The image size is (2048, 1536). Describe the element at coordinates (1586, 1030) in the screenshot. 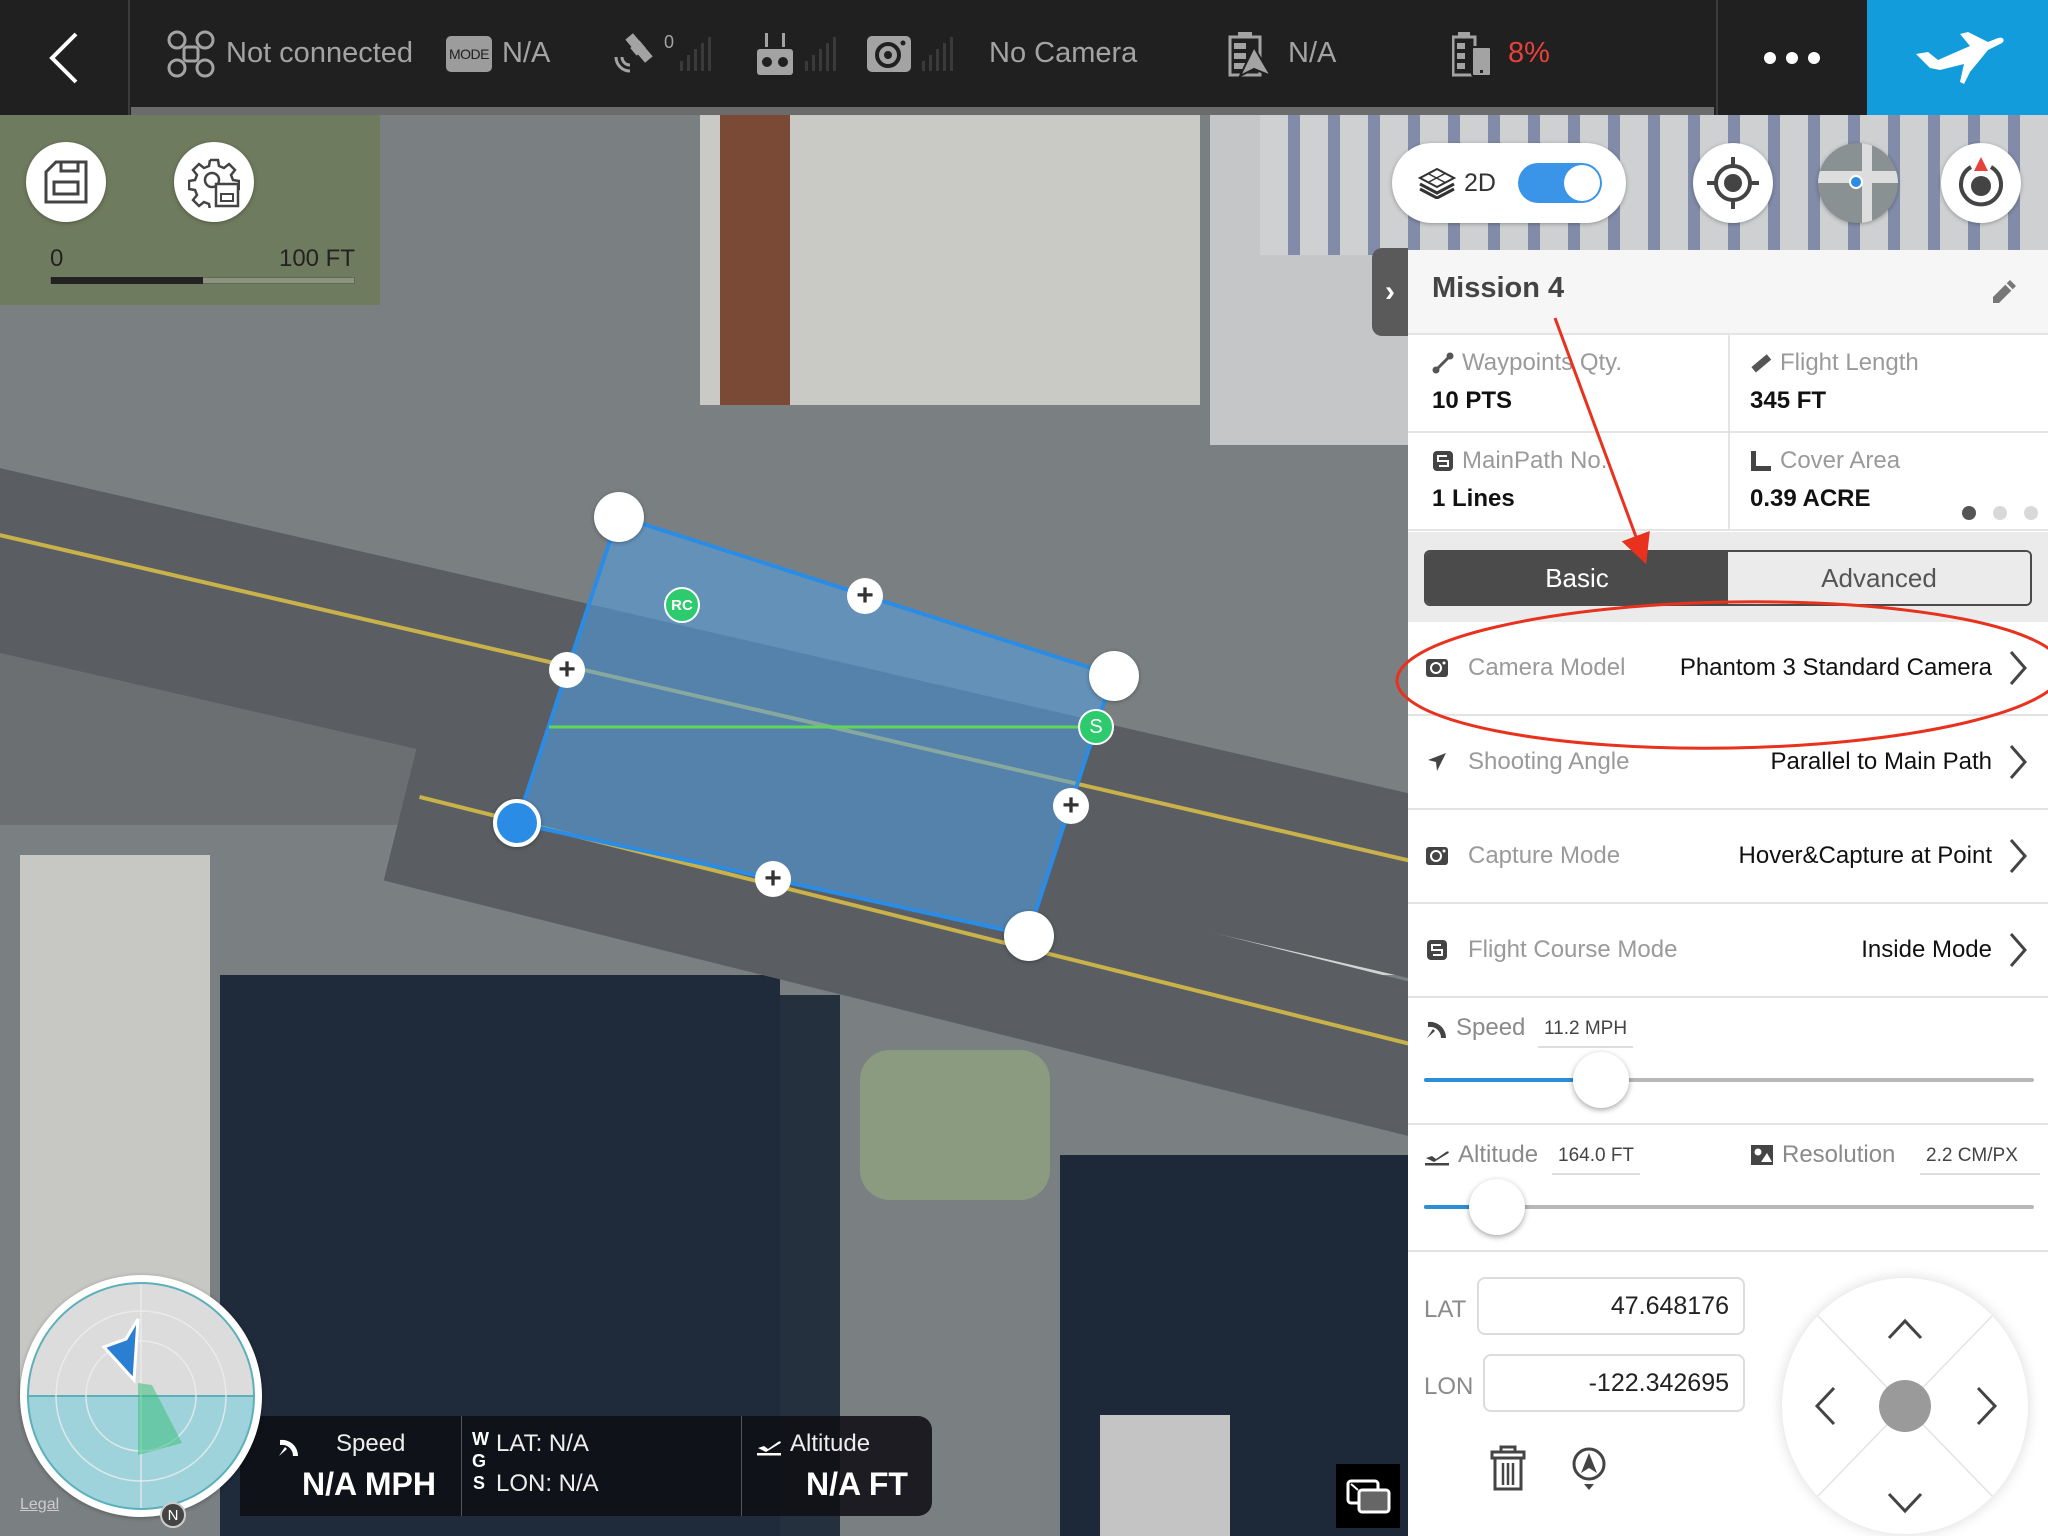

I see `speed-value: 11.2 MPH` at that location.